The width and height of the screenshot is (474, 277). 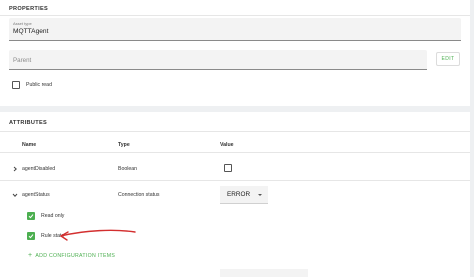 What do you see at coordinates (139, 195) in the screenshot?
I see `attribute-type: Connection status` at bounding box center [139, 195].